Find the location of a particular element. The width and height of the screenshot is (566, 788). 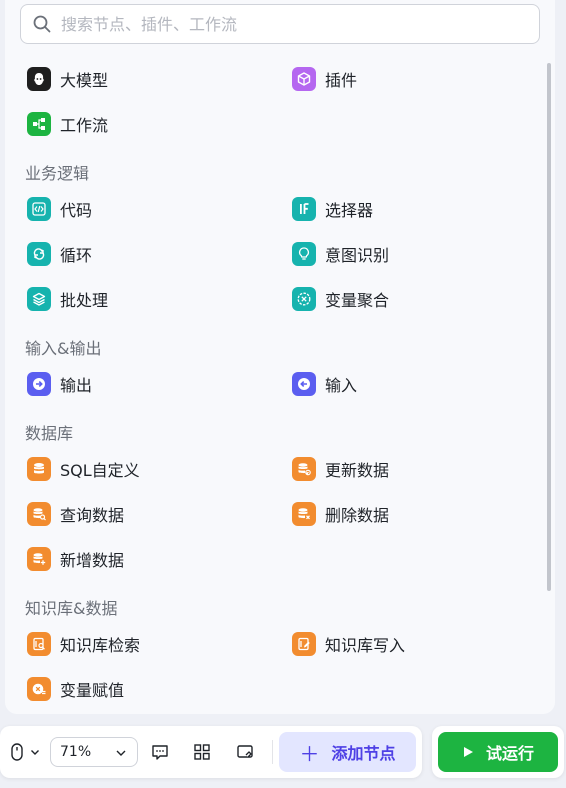

node-item-workflow: 工作流 is located at coordinates (67, 124).